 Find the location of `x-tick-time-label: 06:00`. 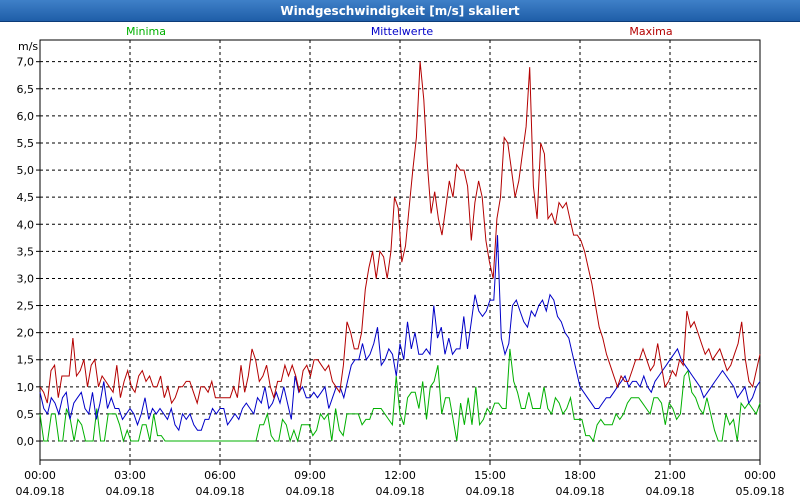

x-tick-time-label: 06:00 is located at coordinates (220, 475).